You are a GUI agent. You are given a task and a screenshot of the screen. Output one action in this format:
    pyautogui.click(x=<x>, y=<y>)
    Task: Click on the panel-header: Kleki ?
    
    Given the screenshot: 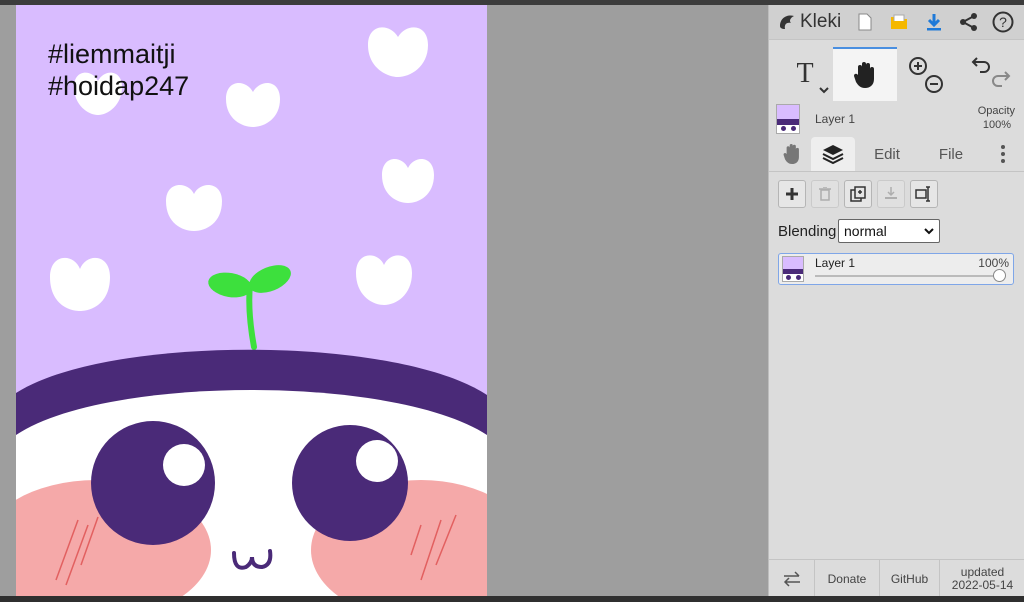 What is the action you would take?
    pyautogui.click(x=896, y=22)
    